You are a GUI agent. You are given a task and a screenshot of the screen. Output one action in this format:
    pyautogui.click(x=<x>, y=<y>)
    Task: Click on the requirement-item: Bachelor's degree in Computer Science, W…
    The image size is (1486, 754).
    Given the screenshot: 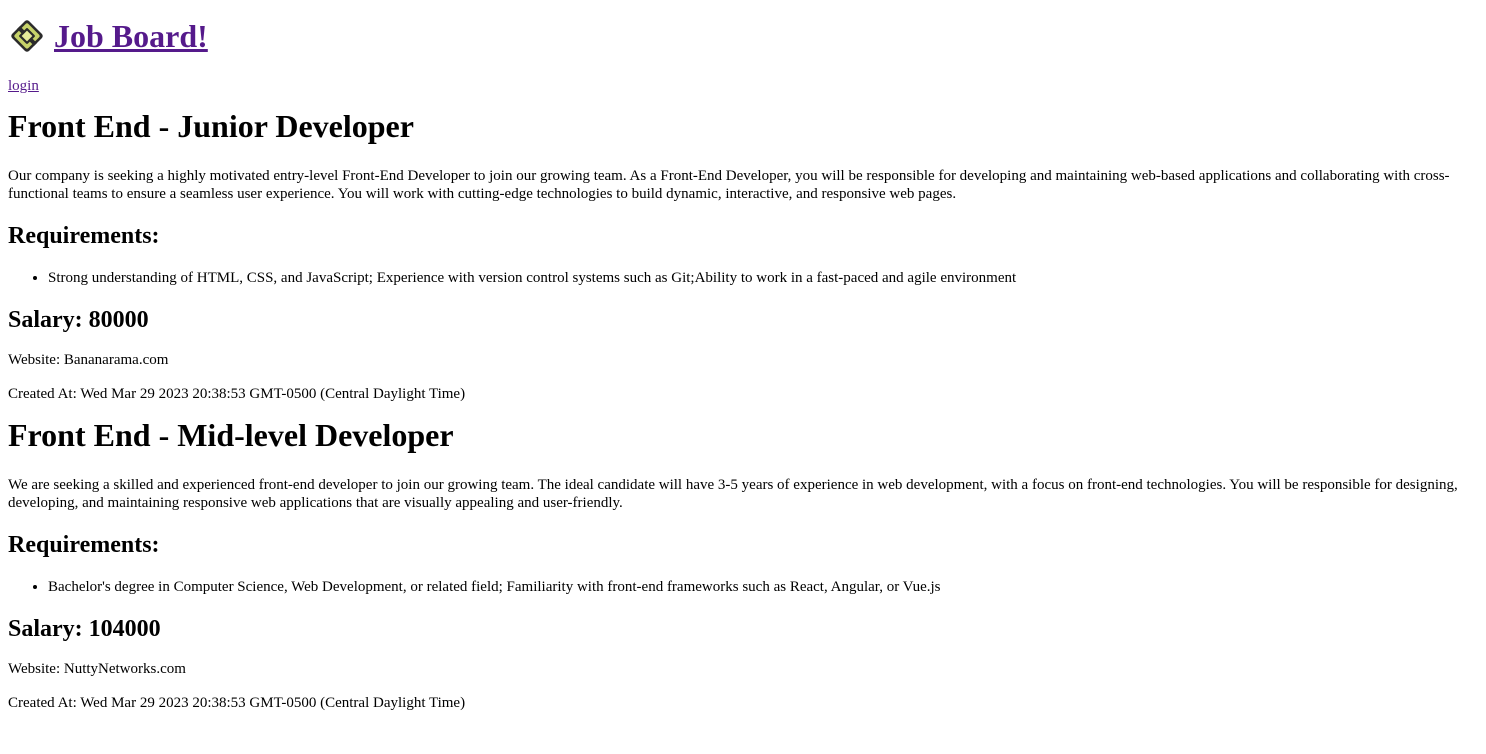 What is the action you would take?
    pyautogui.click(x=763, y=587)
    